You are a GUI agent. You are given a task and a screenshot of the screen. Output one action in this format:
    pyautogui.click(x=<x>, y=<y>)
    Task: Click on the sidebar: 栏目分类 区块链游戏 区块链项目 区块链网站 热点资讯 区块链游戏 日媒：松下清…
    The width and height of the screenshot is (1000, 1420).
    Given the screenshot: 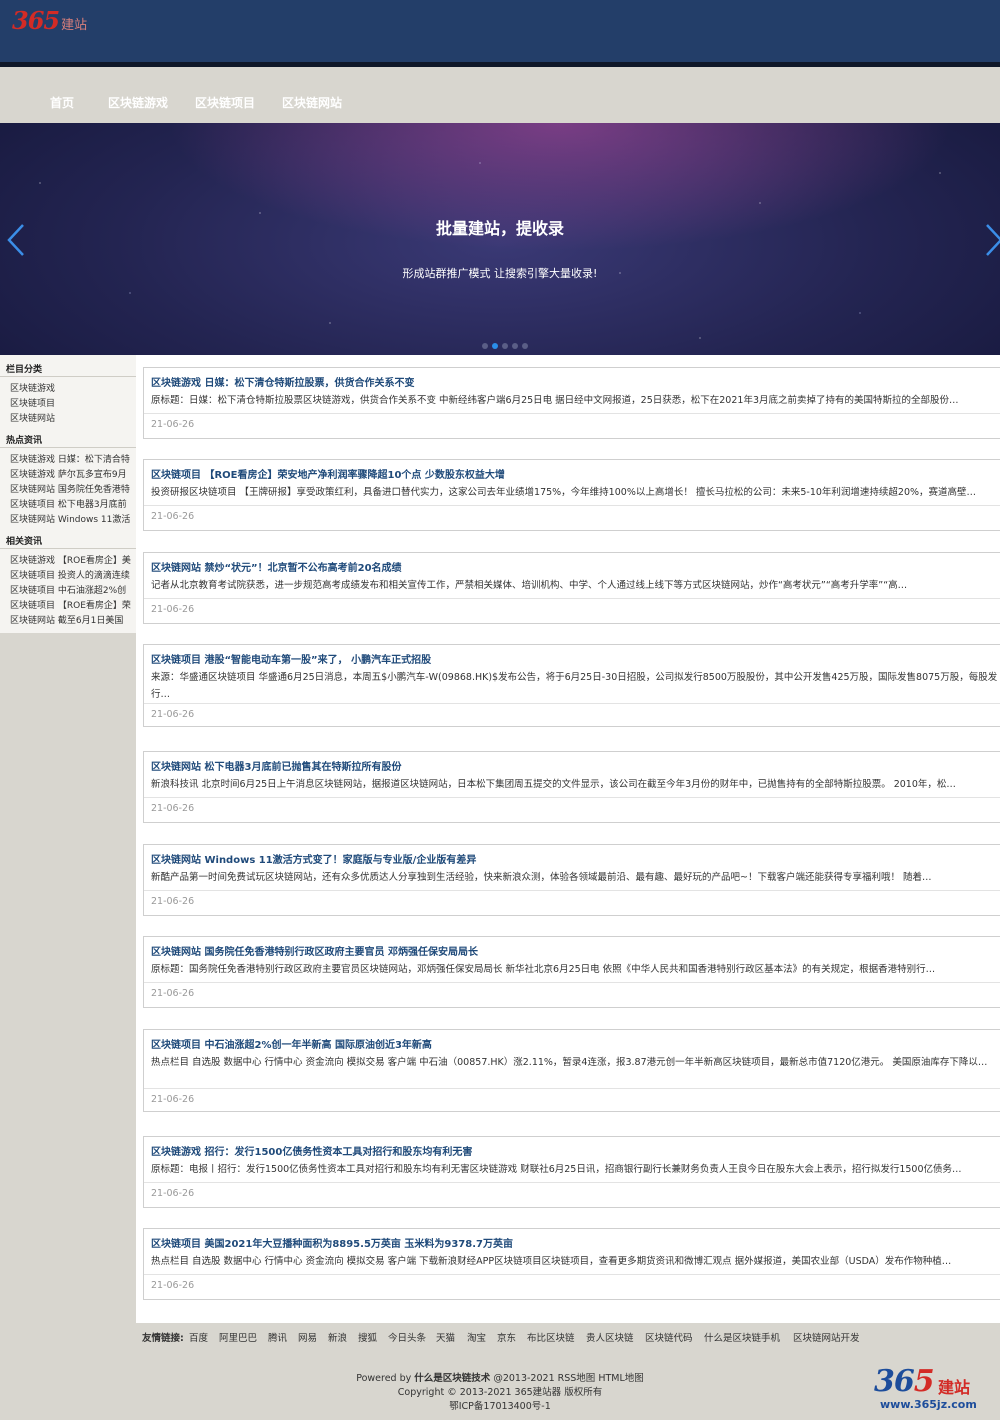 What is the action you would take?
    pyautogui.click(x=68, y=494)
    